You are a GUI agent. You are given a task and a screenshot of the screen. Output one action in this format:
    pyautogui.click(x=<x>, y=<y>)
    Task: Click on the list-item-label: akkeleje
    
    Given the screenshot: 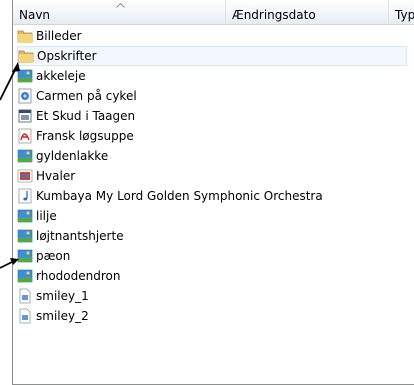 What is the action you would take?
    pyautogui.click(x=61, y=76)
    